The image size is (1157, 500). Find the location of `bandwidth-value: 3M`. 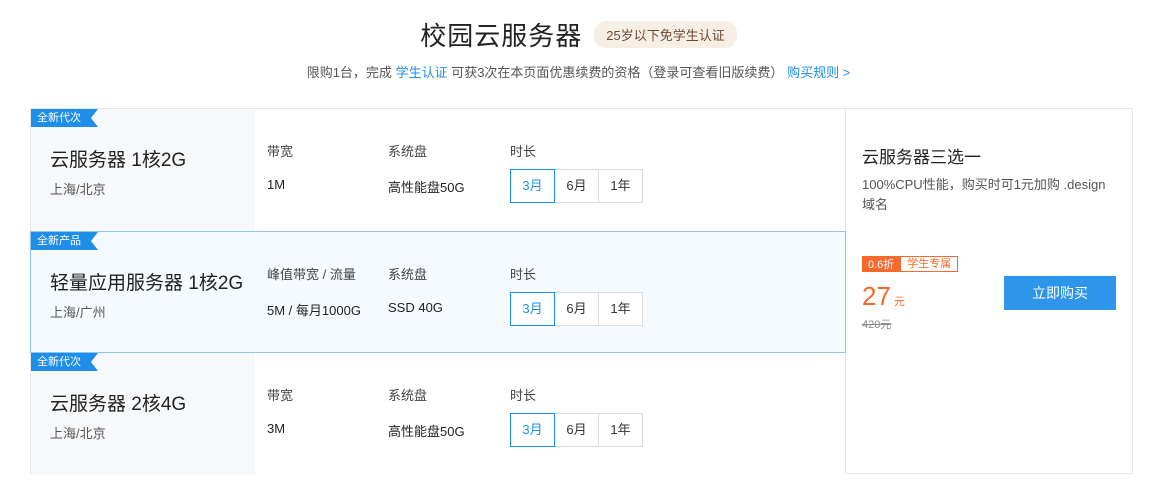

bandwidth-value: 3M is located at coordinates (276, 428).